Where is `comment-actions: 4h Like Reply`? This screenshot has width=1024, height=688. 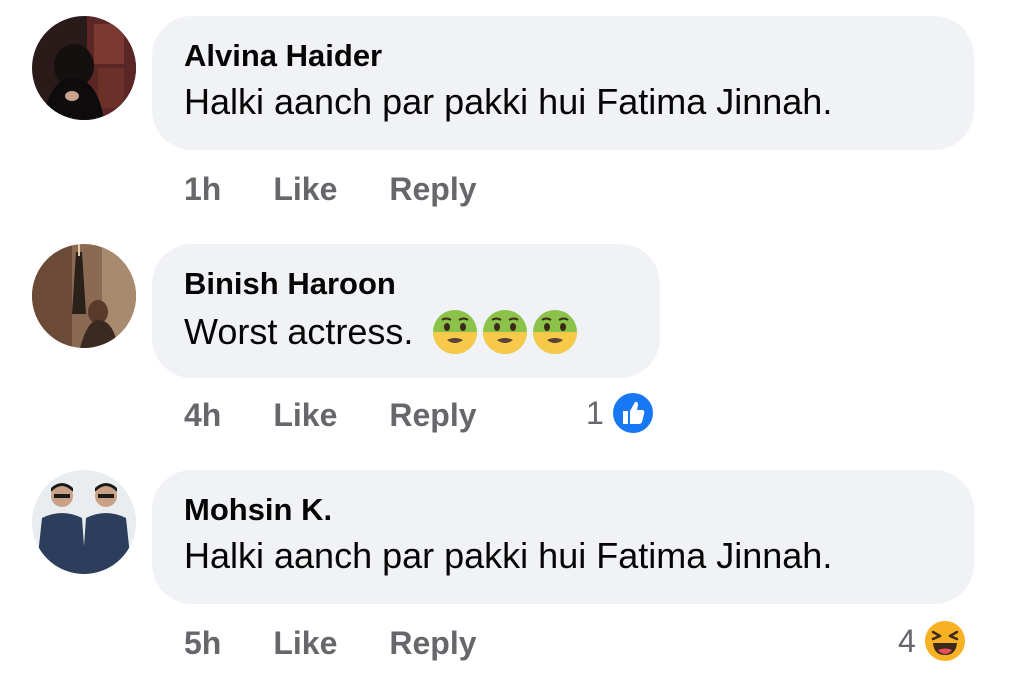 comment-actions: 4h Like Reply is located at coordinates (330, 415).